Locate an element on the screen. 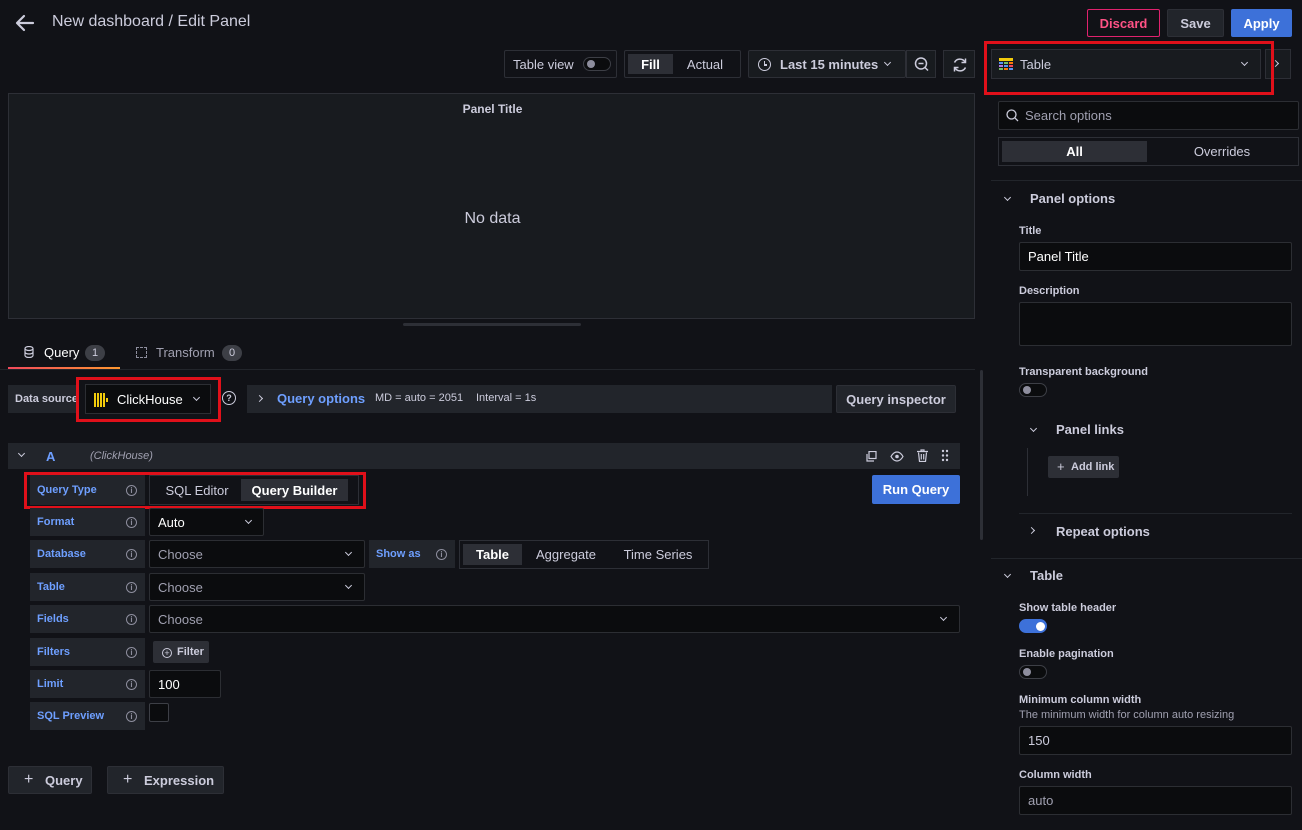  tab-transform-label: Transform is located at coordinates (185, 352).